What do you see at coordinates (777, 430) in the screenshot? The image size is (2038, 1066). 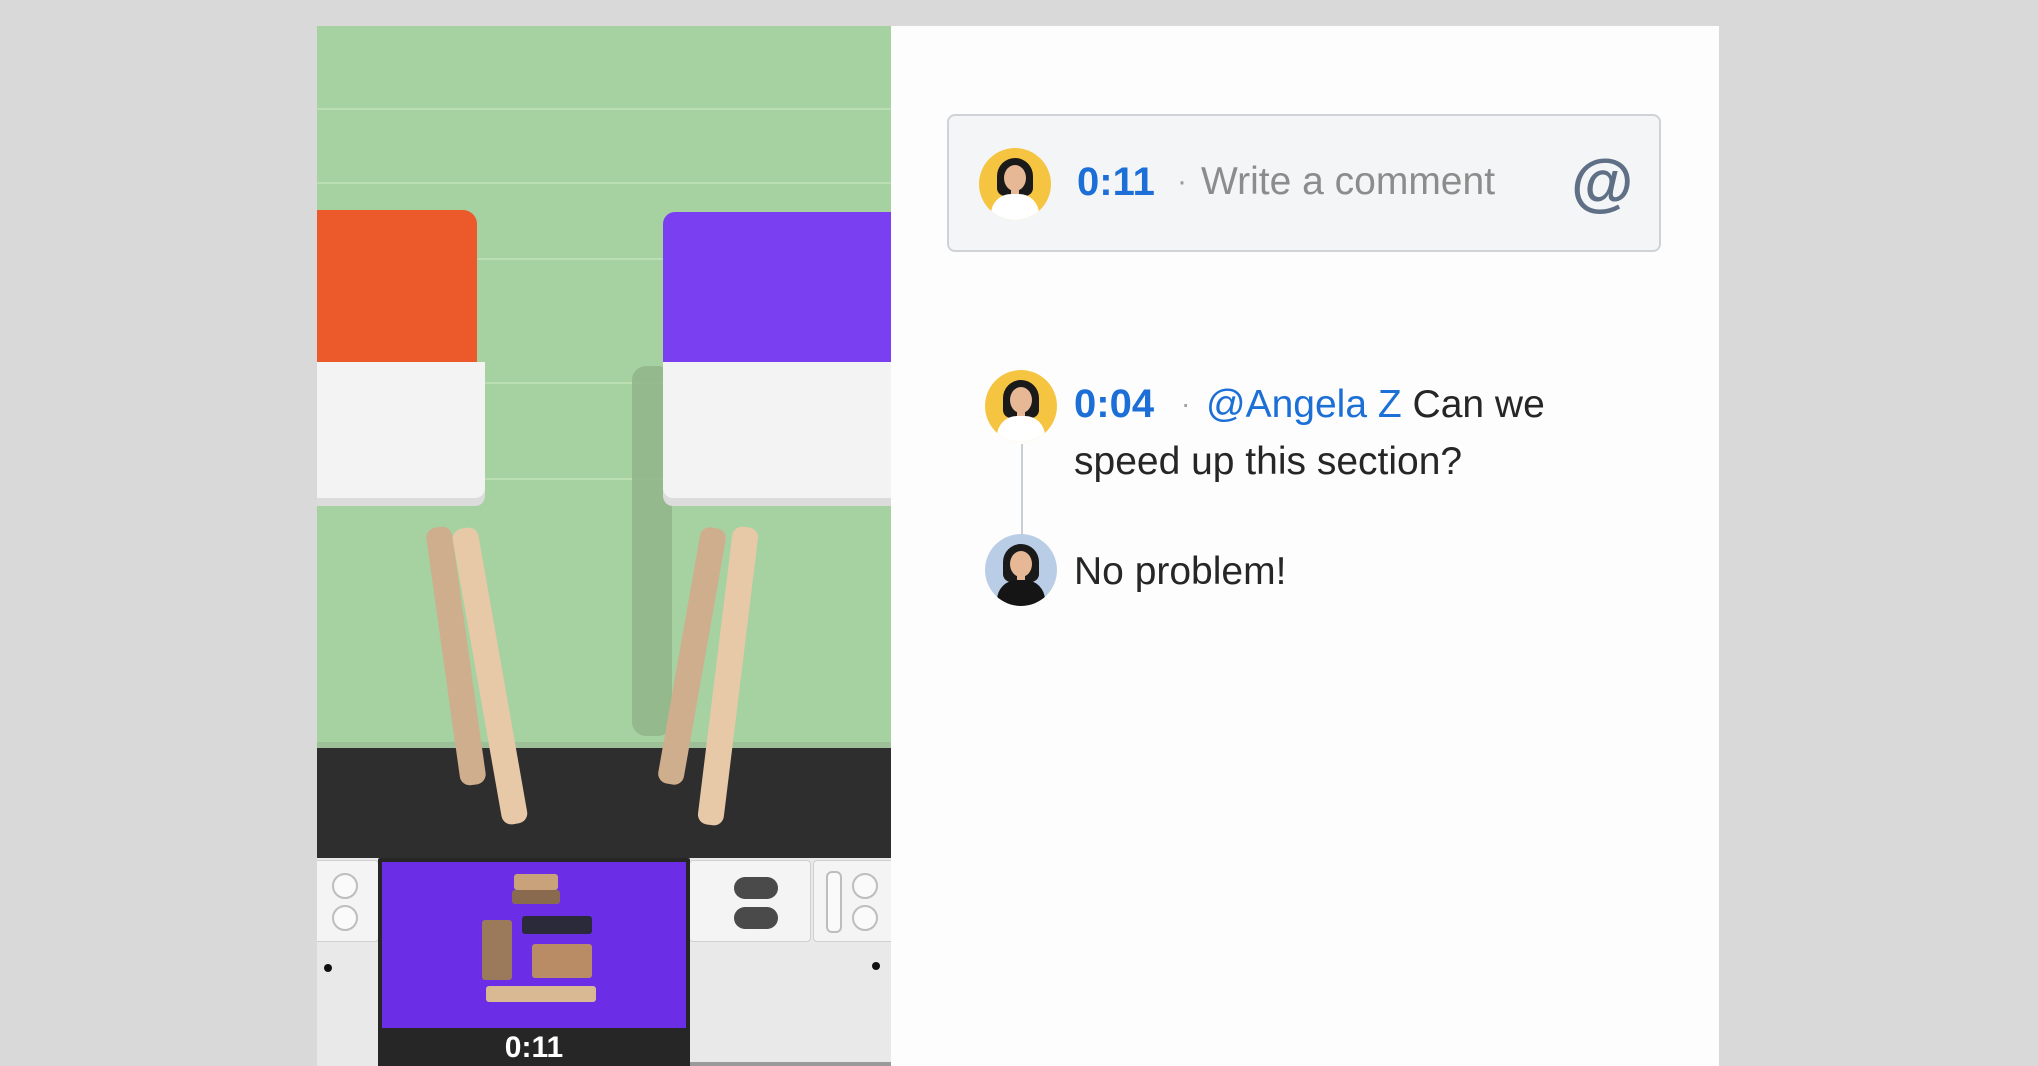 I see `purple-chair-seat` at bounding box center [777, 430].